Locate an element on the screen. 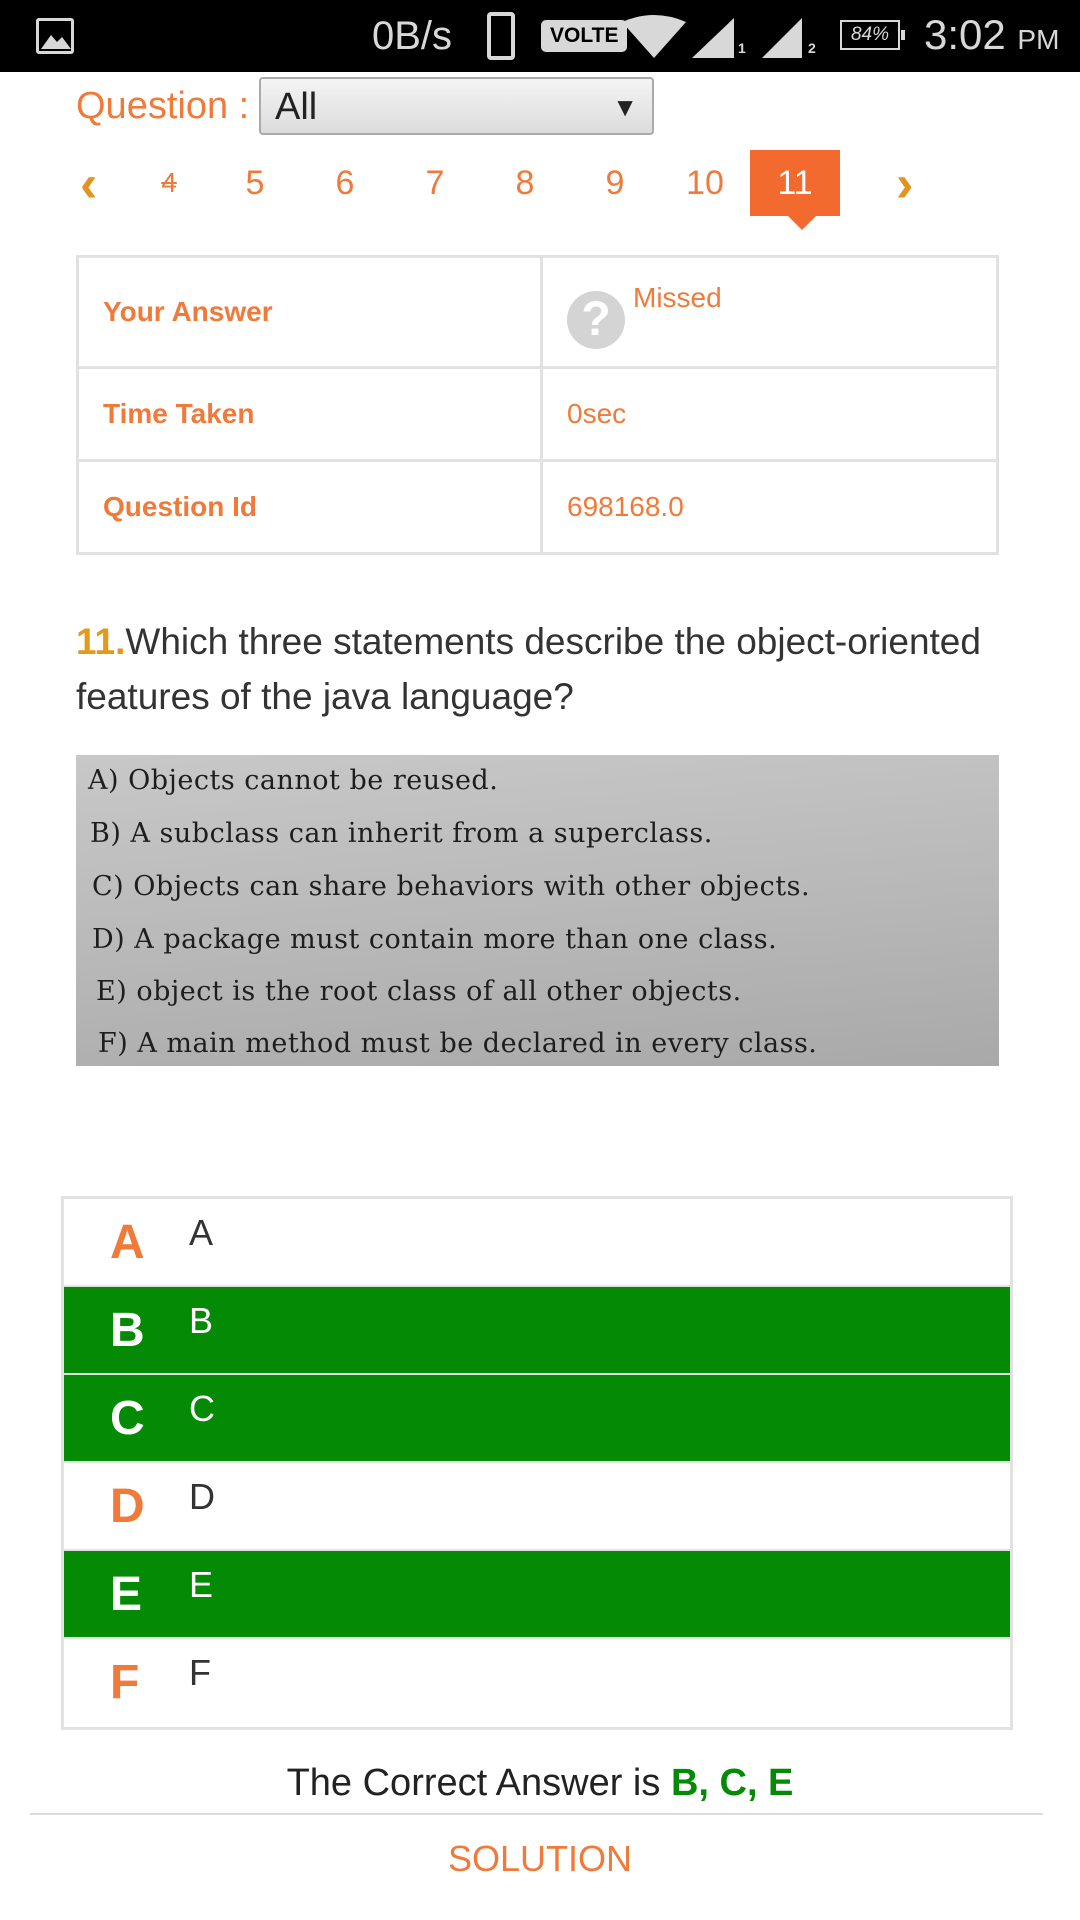 The image size is (1080, 1920). clock-ampm: PM is located at coordinates (1038, 39).